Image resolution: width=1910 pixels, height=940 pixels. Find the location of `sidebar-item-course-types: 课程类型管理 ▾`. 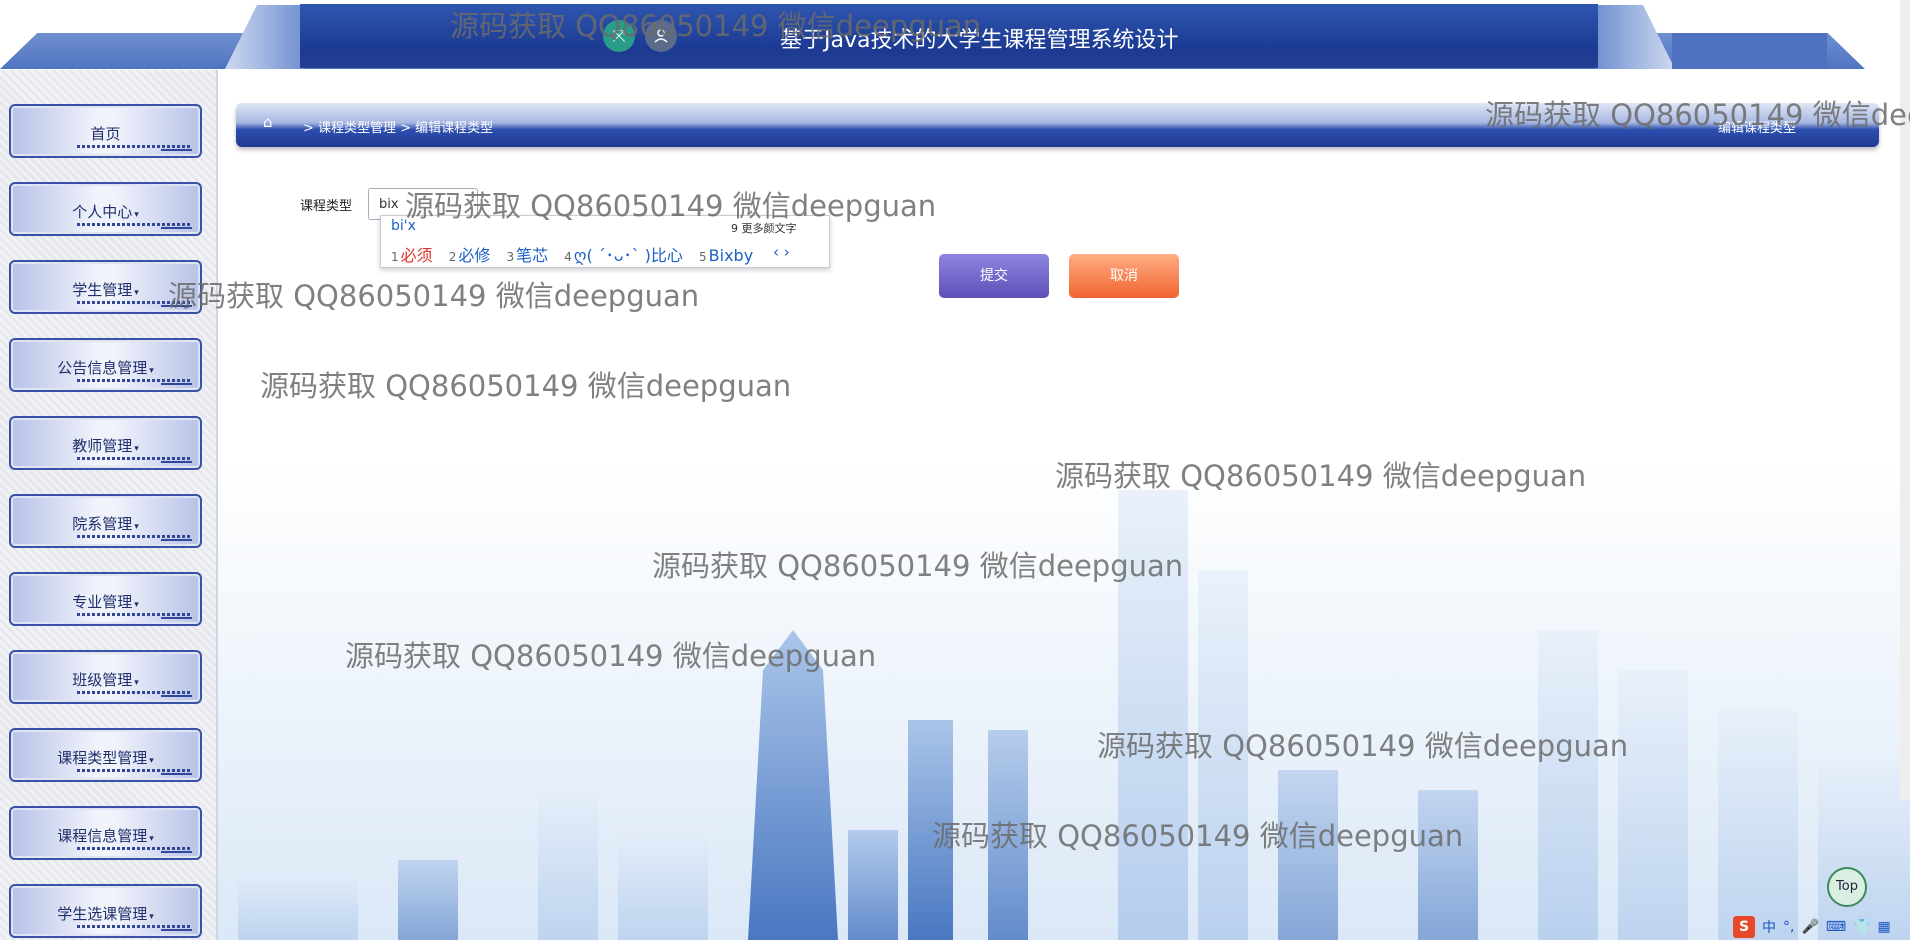

sidebar-item-course-types: 课程类型管理 ▾ is located at coordinates (105, 755).